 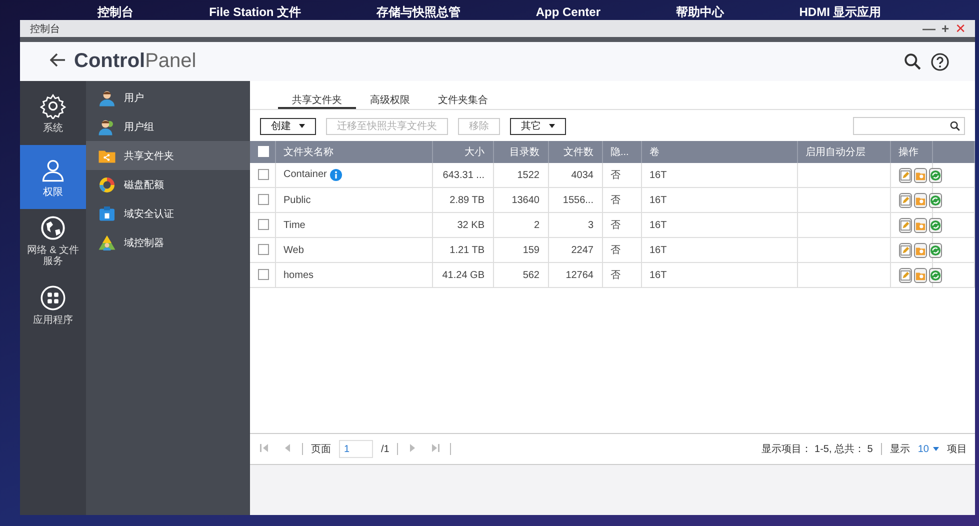 I want to click on table-cell: 41.24 GB, so click(x=462, y=275).